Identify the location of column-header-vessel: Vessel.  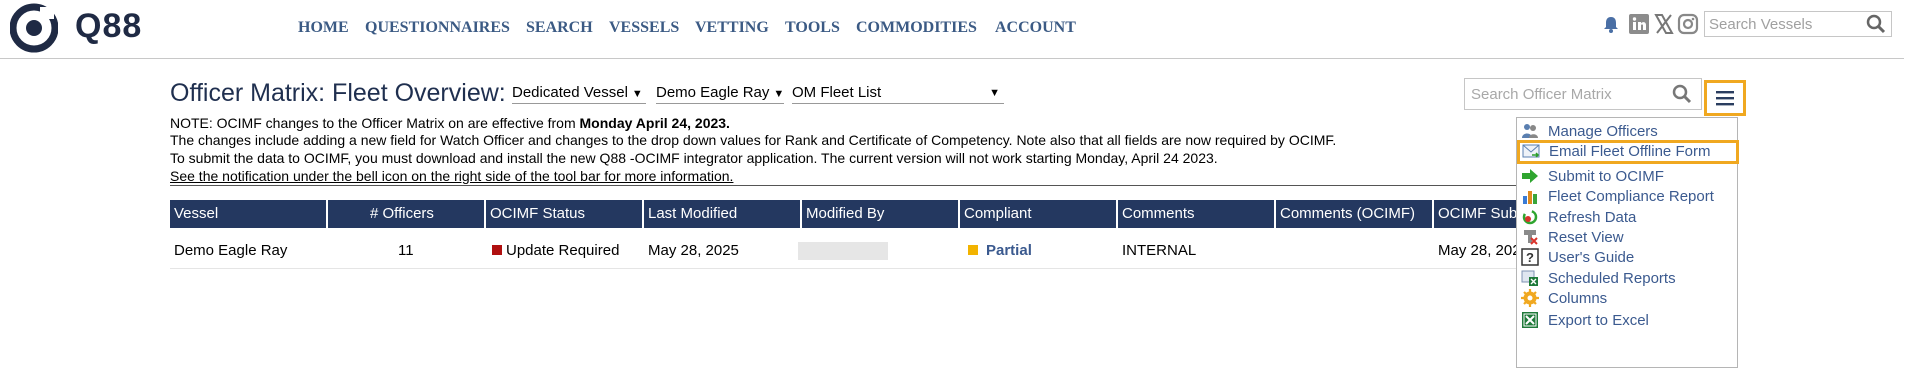
(249, 214).